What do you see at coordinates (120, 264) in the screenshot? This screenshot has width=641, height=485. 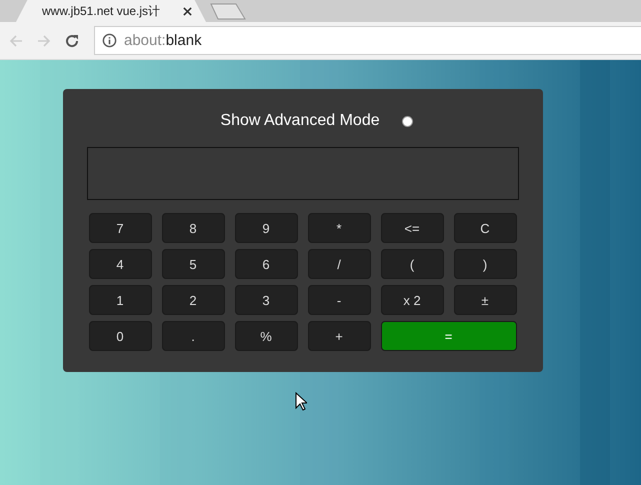 I see `calculator-key: 4` at bounding box center [120, 264].